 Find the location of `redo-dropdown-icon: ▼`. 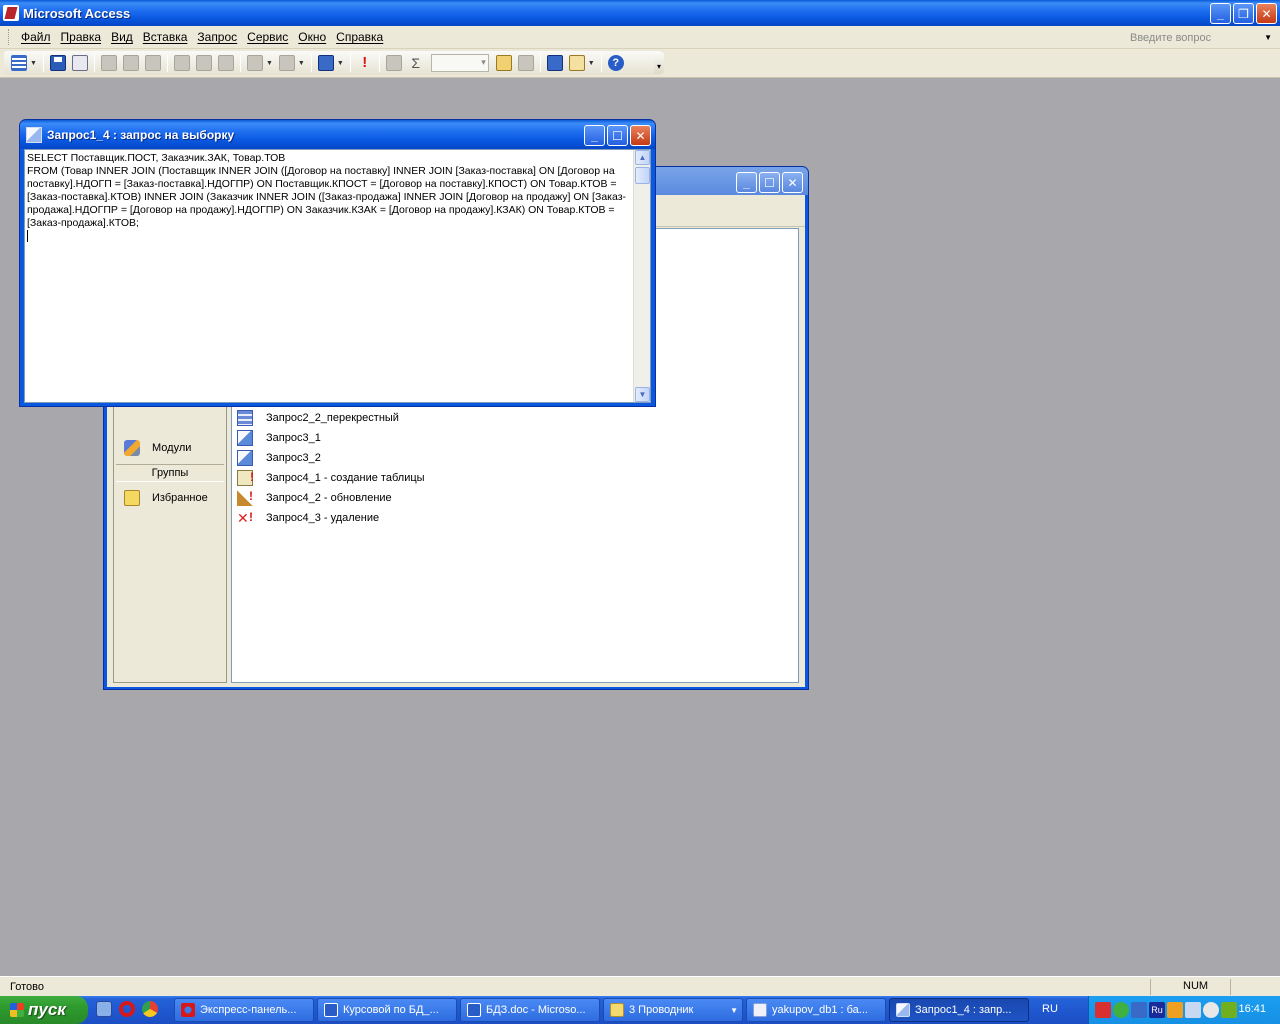

redo-dropdown-icon: ▼ is located at coordinates (301, 63).